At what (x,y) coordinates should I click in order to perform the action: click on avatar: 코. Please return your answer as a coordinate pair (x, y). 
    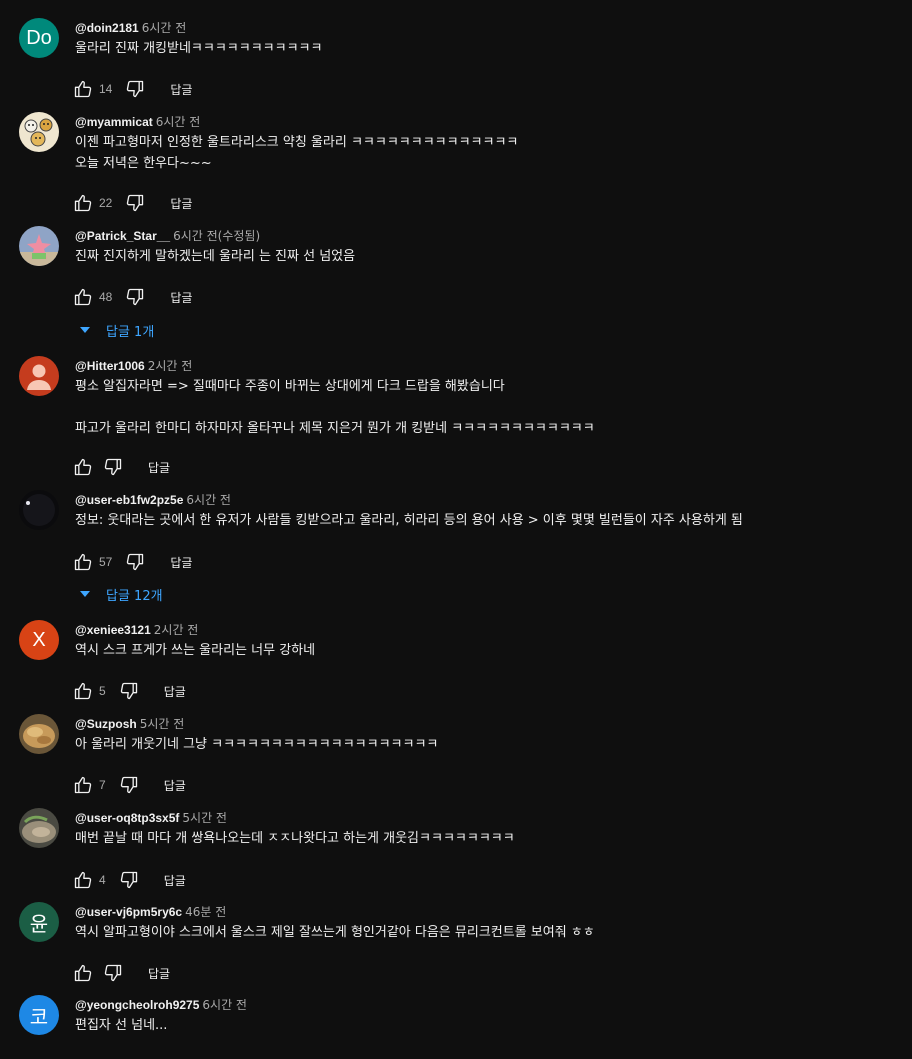
    Looking at the image, I should click on (39, 1015).